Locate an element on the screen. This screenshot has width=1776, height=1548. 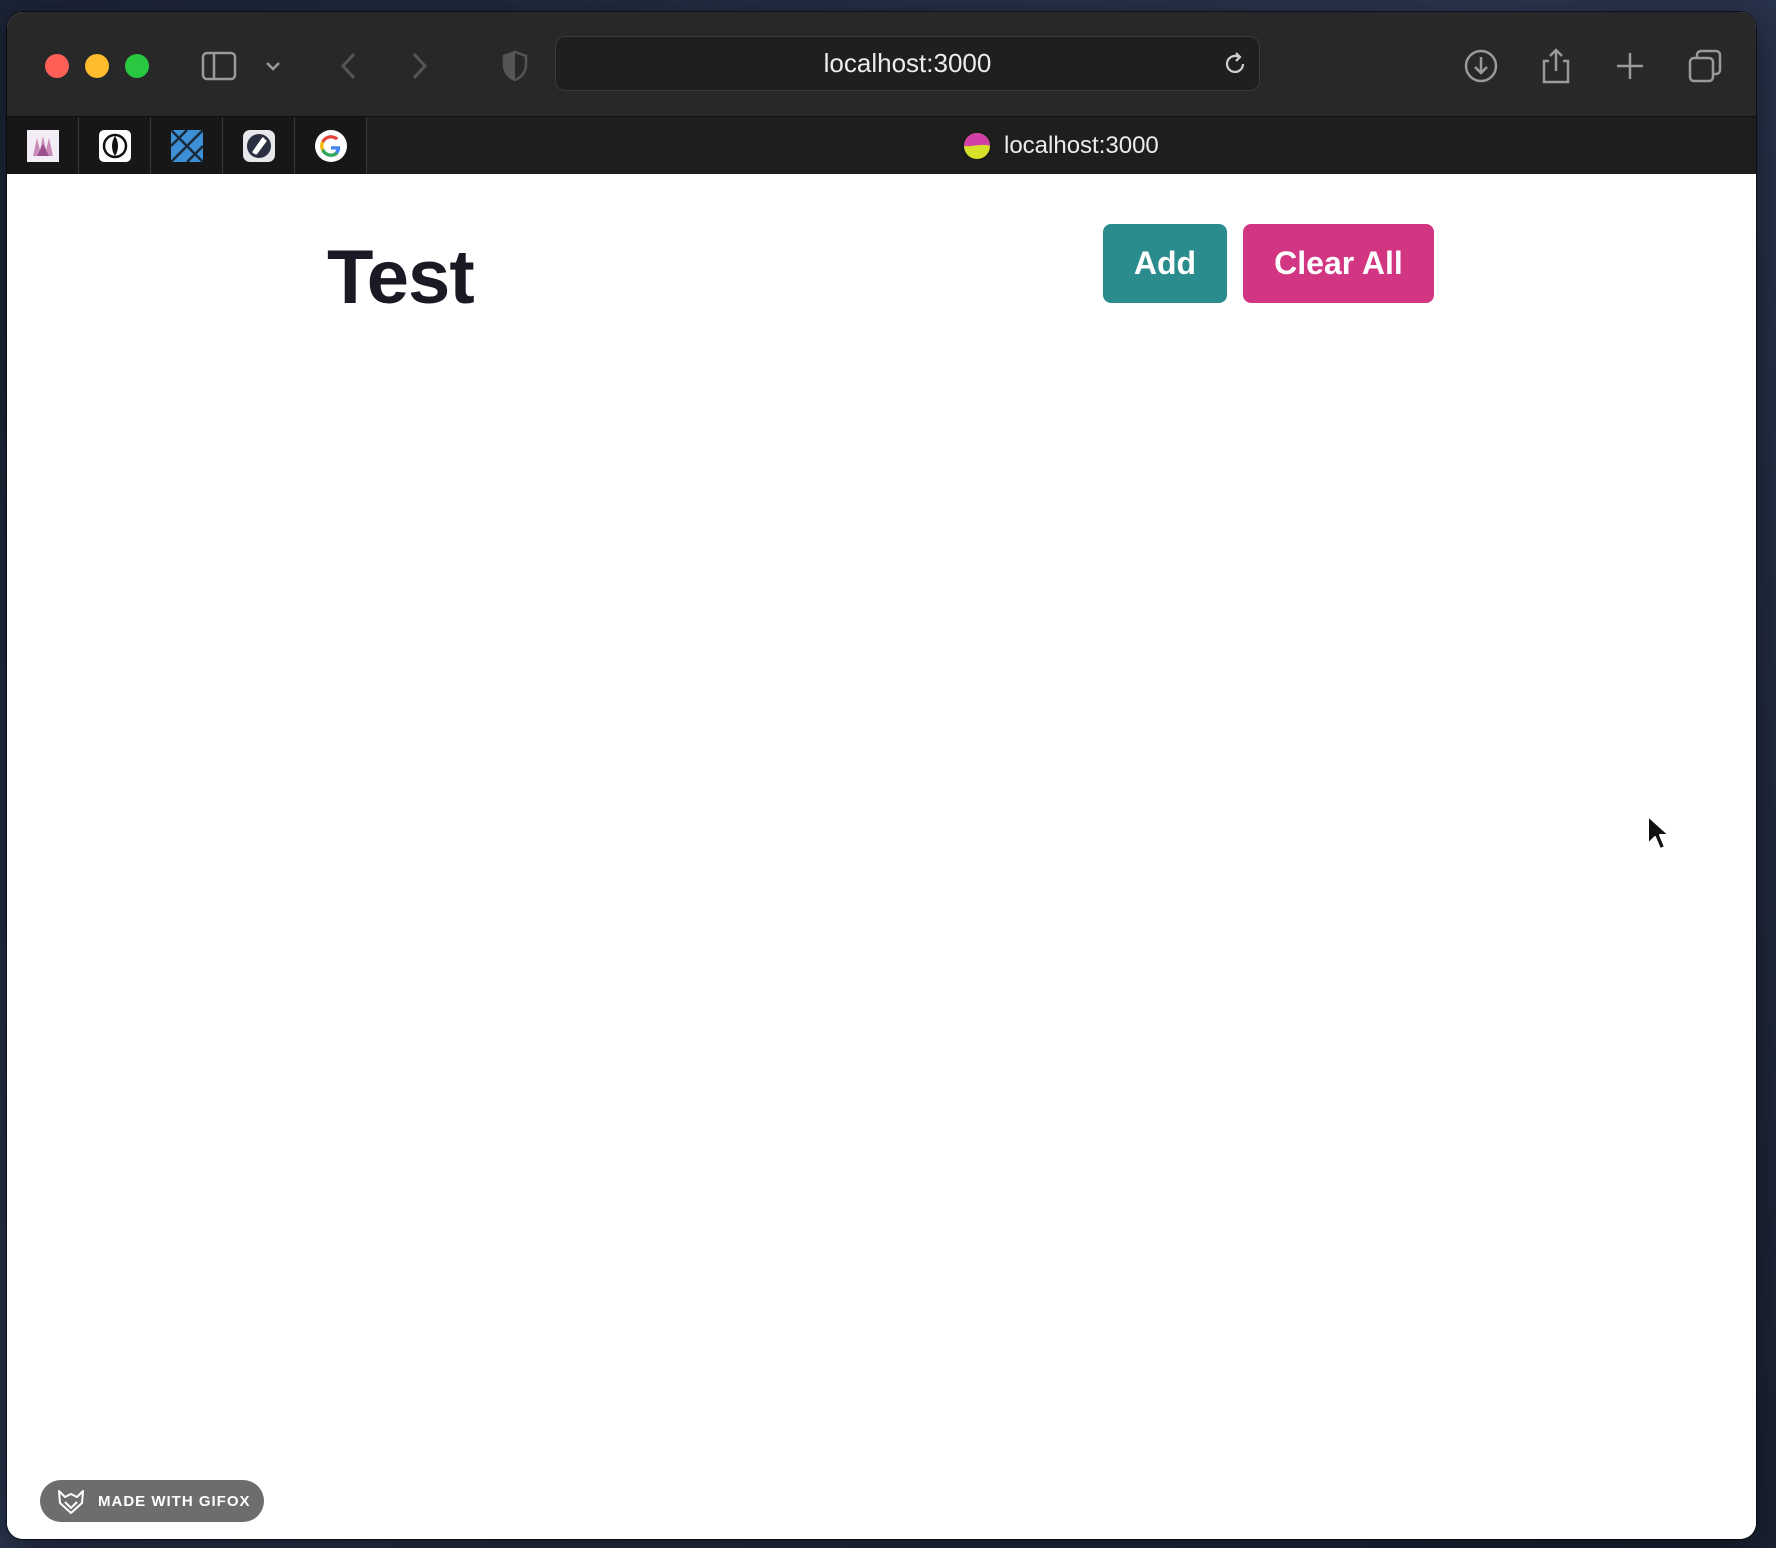
clear-all-button: Clear All is located at coordinates (1338, 263).